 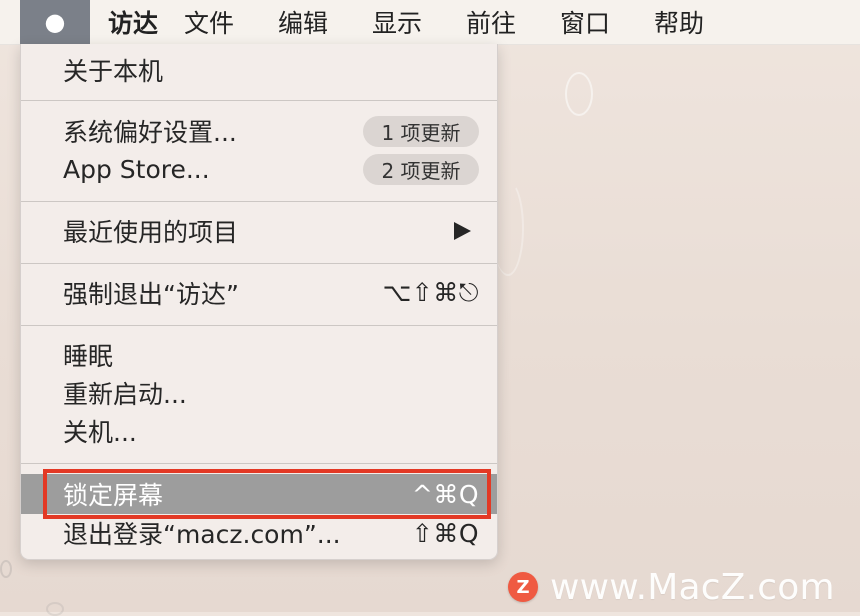 I want to click on menu-item-lock-screen: 锁定屏幕 ^⌘Q, so click(x=259, y=494).